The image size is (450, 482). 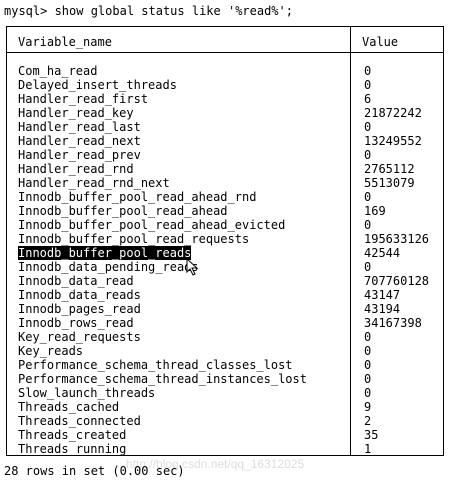 What do you see at coordinates (137, 197) in the screenshot?
I see `table-row-variable-name: Innodb_buffer_pool_read_ahead_rnd` at bounding box center [137, 197].